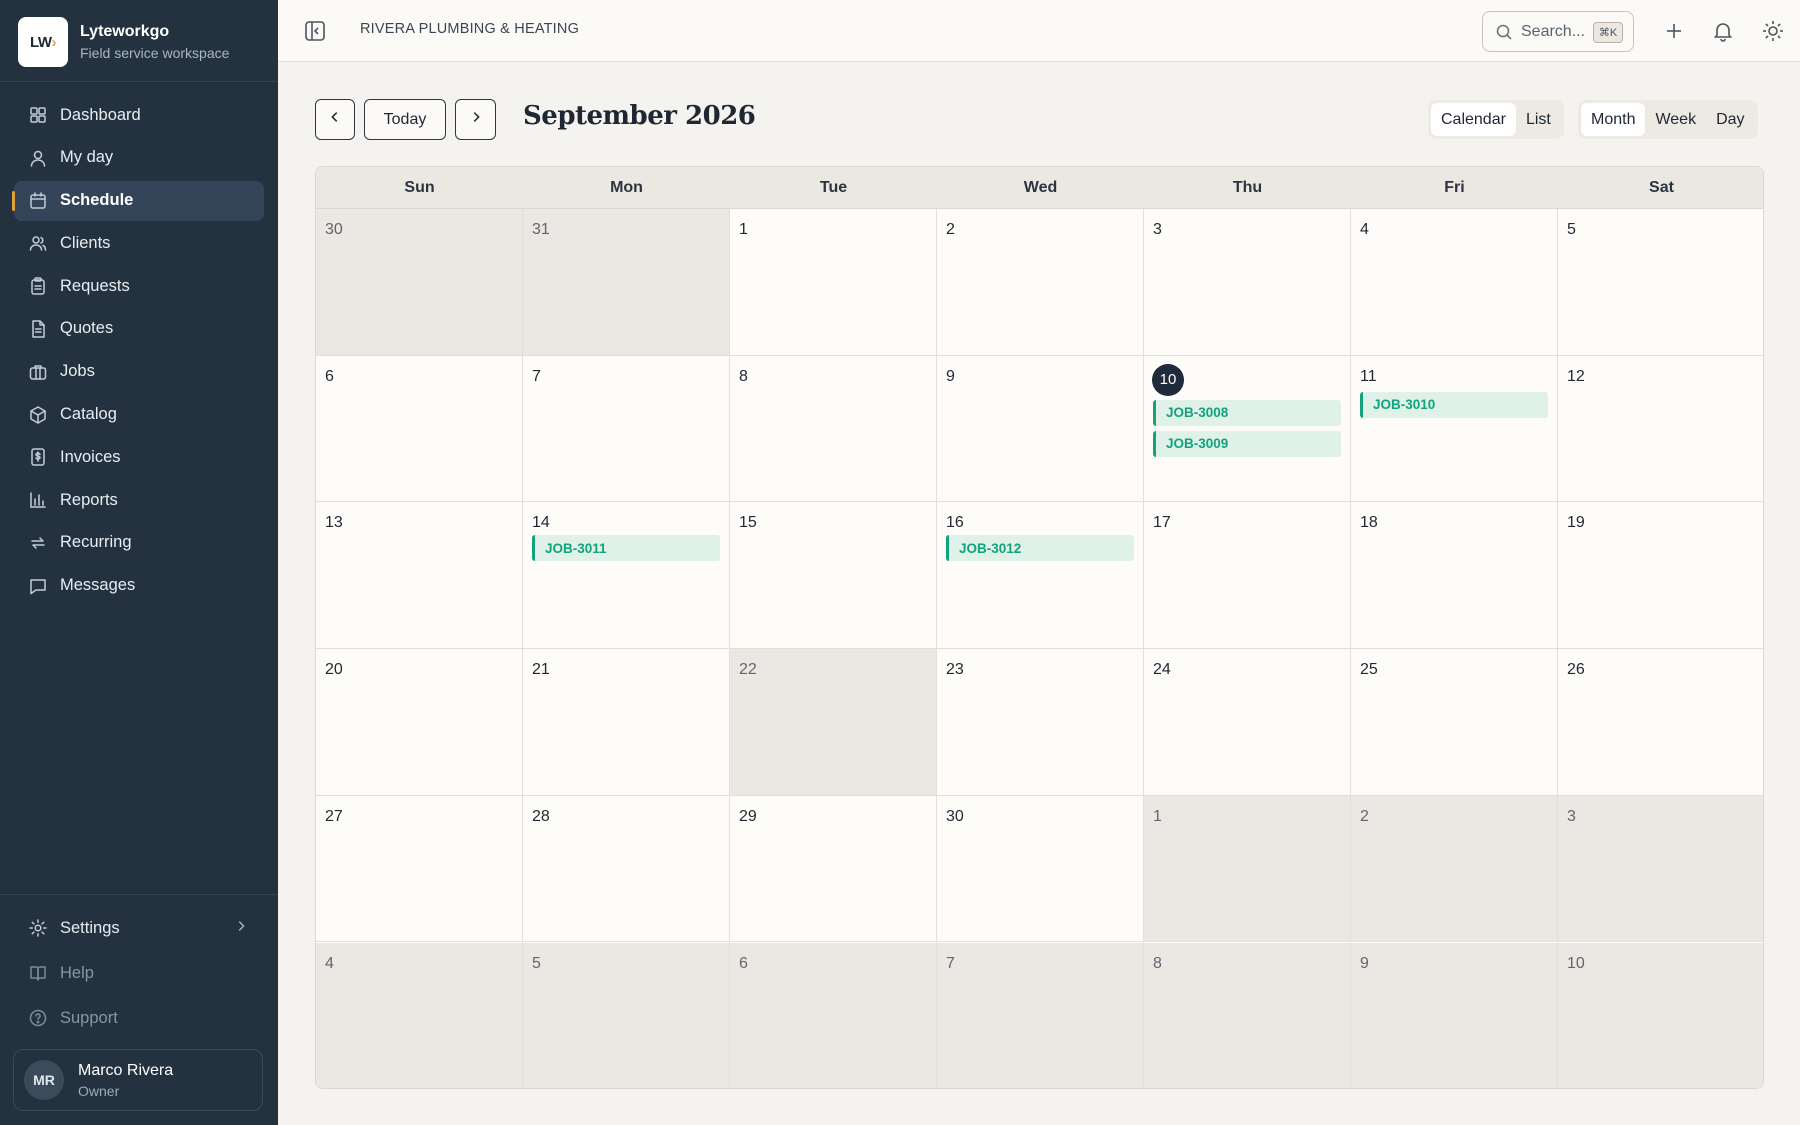 The image size is (1800, 1125). Describe the element at coordinates (155, 53) in the screenshot. I see `brand-subtitle: Field service workspace` at that location.